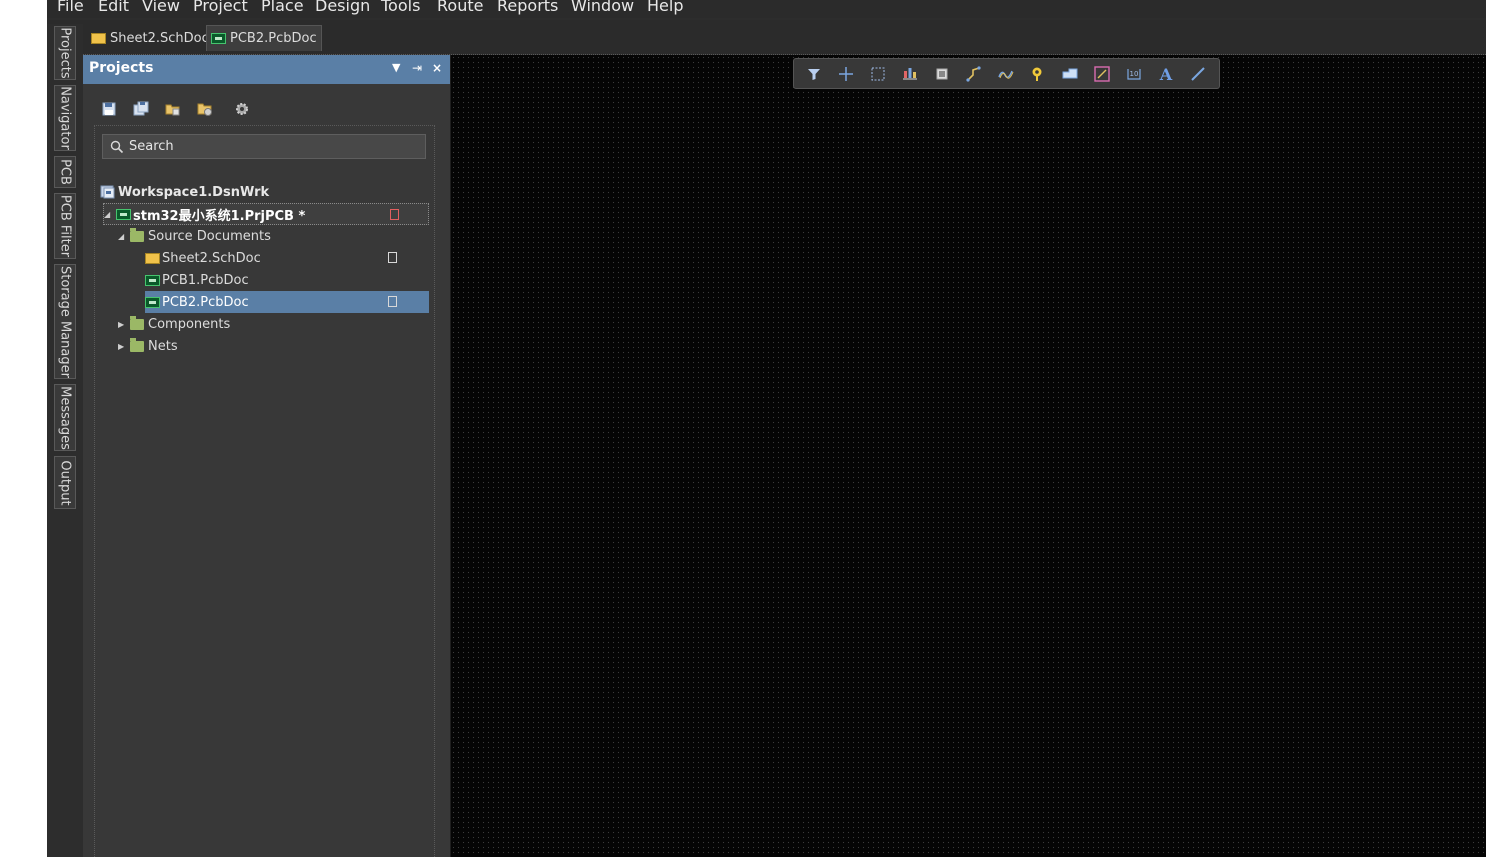 The width and height of the screenshot is (1486, 857). Describe the element at coordinates (219, 216) in the screenshot. I see `project-label: stm32最小系统1.PrjPCB *` at that location.